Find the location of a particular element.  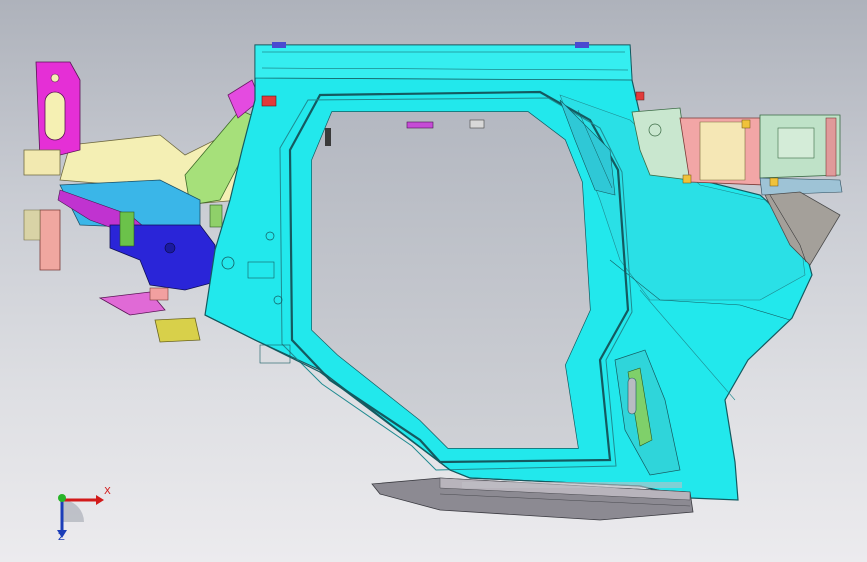

rocker-sill-group is located at coordinates (532, 499).